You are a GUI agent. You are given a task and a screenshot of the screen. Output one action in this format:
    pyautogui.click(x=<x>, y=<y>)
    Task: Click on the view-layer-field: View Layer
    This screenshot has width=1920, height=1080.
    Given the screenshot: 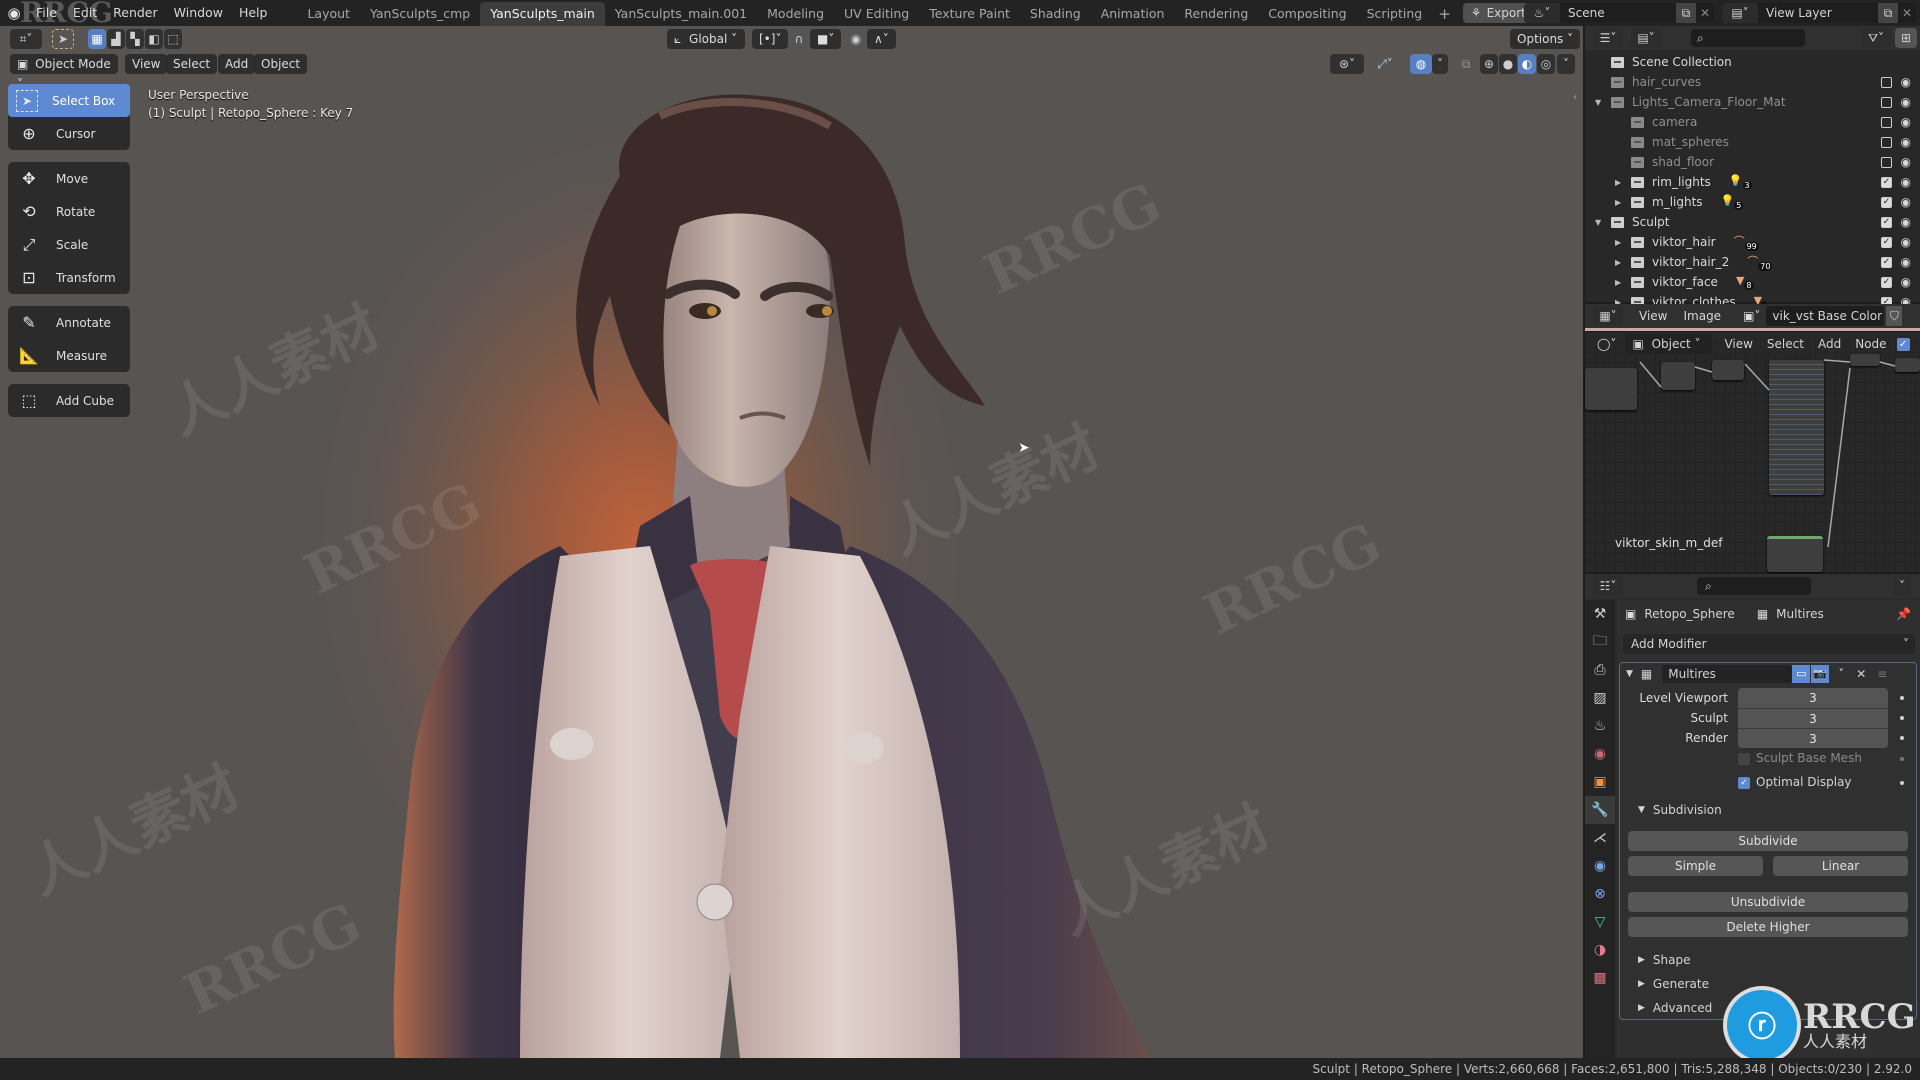 What is the action you would take?
    pyautogui.click(x=1818, y=13)
    